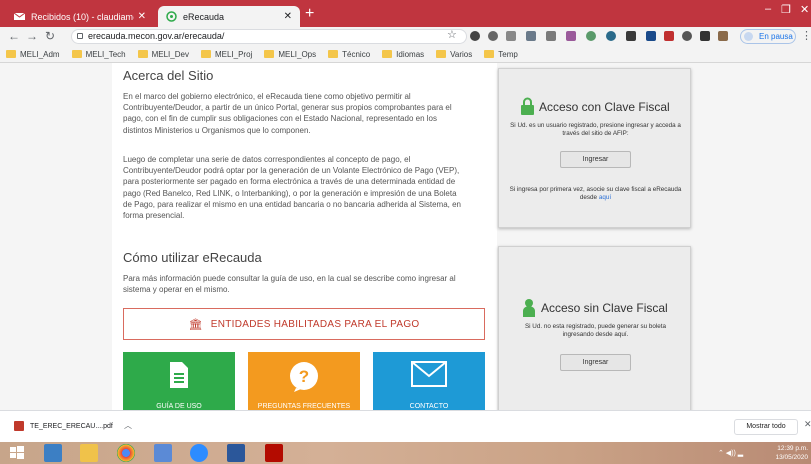 This screenshot has width=811, height=464. Describe the element at coordinates (604, 308) in the screenshot. I see `sin-clave-title: Acceso sin Clave Fiscal` at that location.